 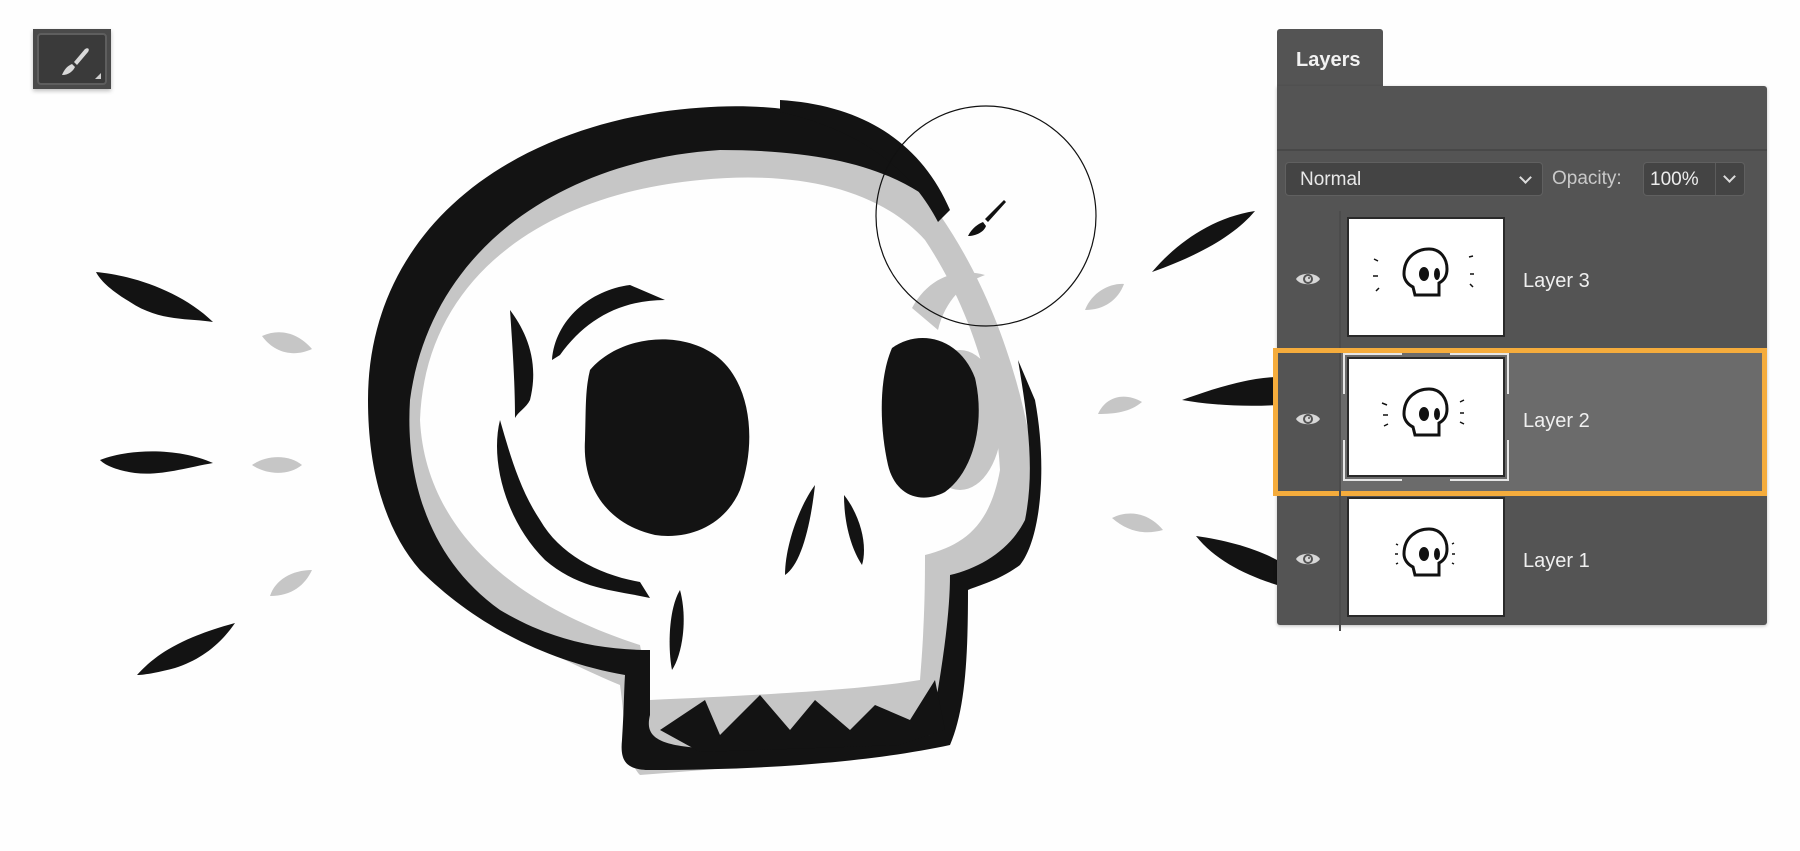 I want to click on panel-header-area, so click(x=1522, y=118).